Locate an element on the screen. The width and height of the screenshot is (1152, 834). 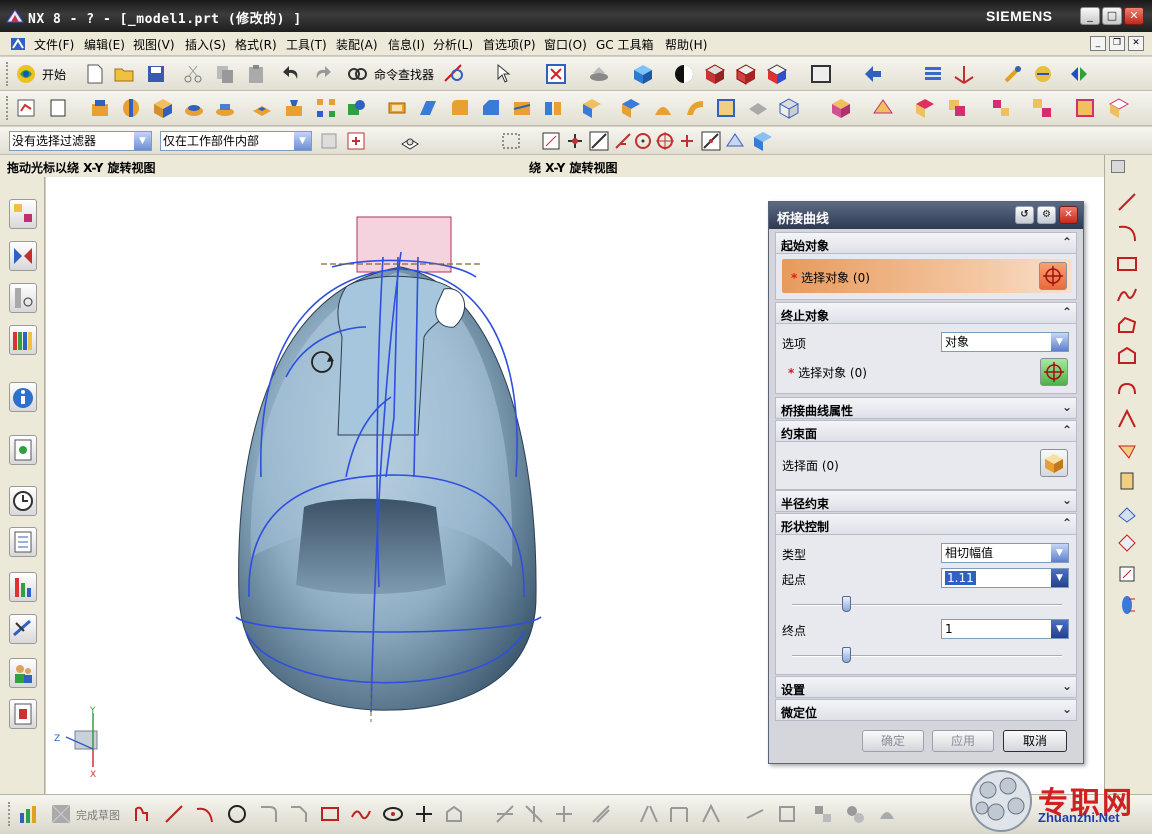
menu-help: 帮助(H) is located at coordinates (686, 44).